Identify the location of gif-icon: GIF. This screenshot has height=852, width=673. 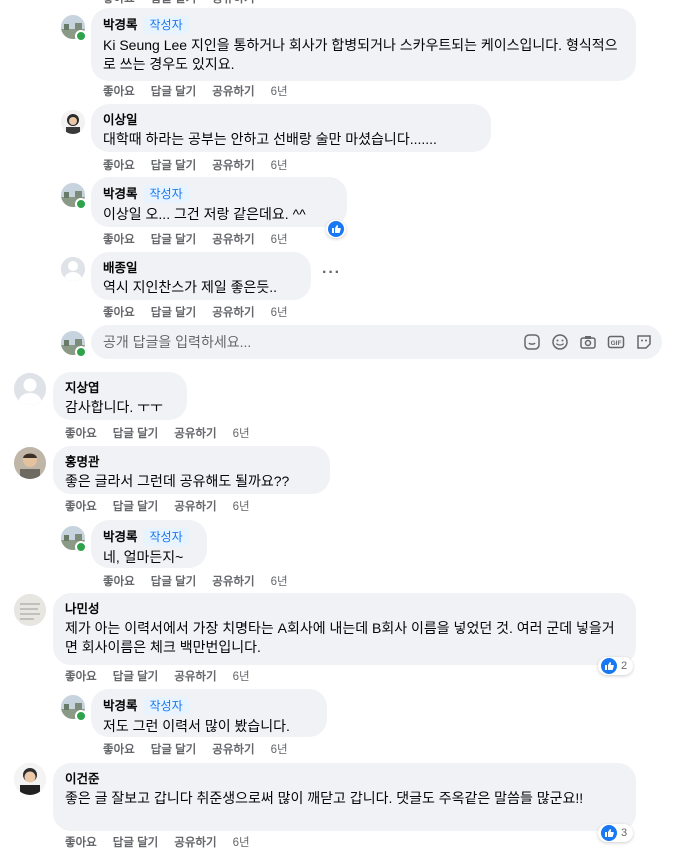
(616, 342).